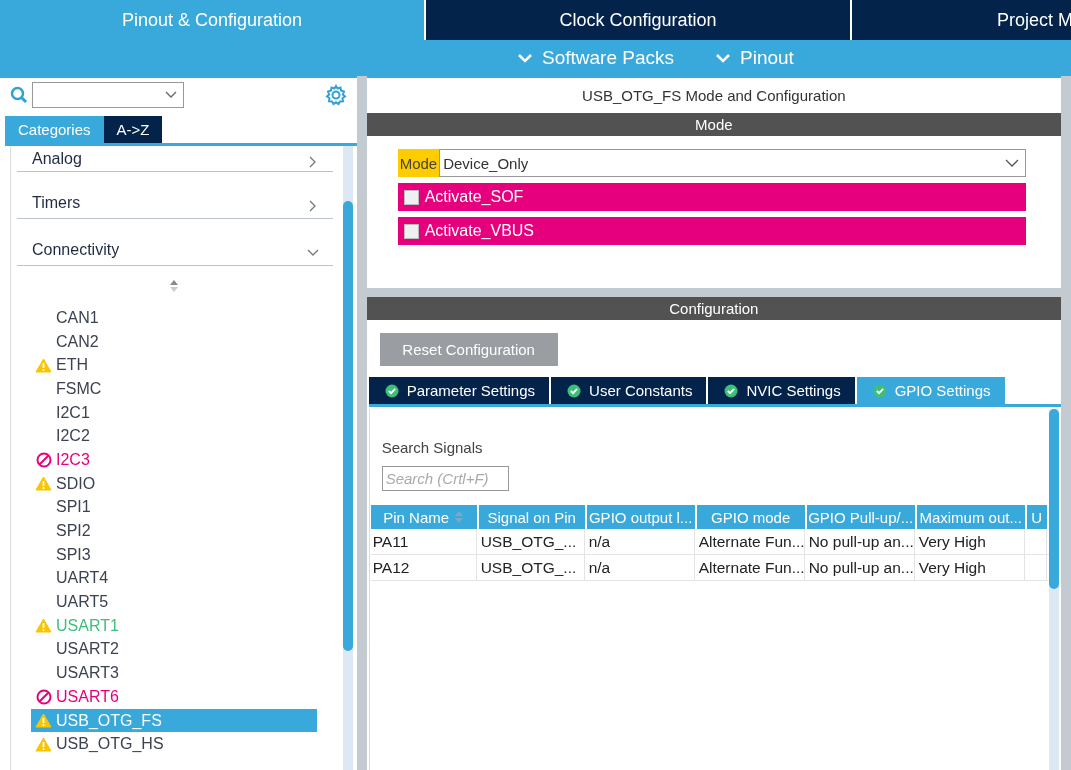 The height and width of the screenshot is (770, 1071). Describe the element at coordinates (711, 231) in the screenshot. I see `option-row: Activate_VBUS` at that location.